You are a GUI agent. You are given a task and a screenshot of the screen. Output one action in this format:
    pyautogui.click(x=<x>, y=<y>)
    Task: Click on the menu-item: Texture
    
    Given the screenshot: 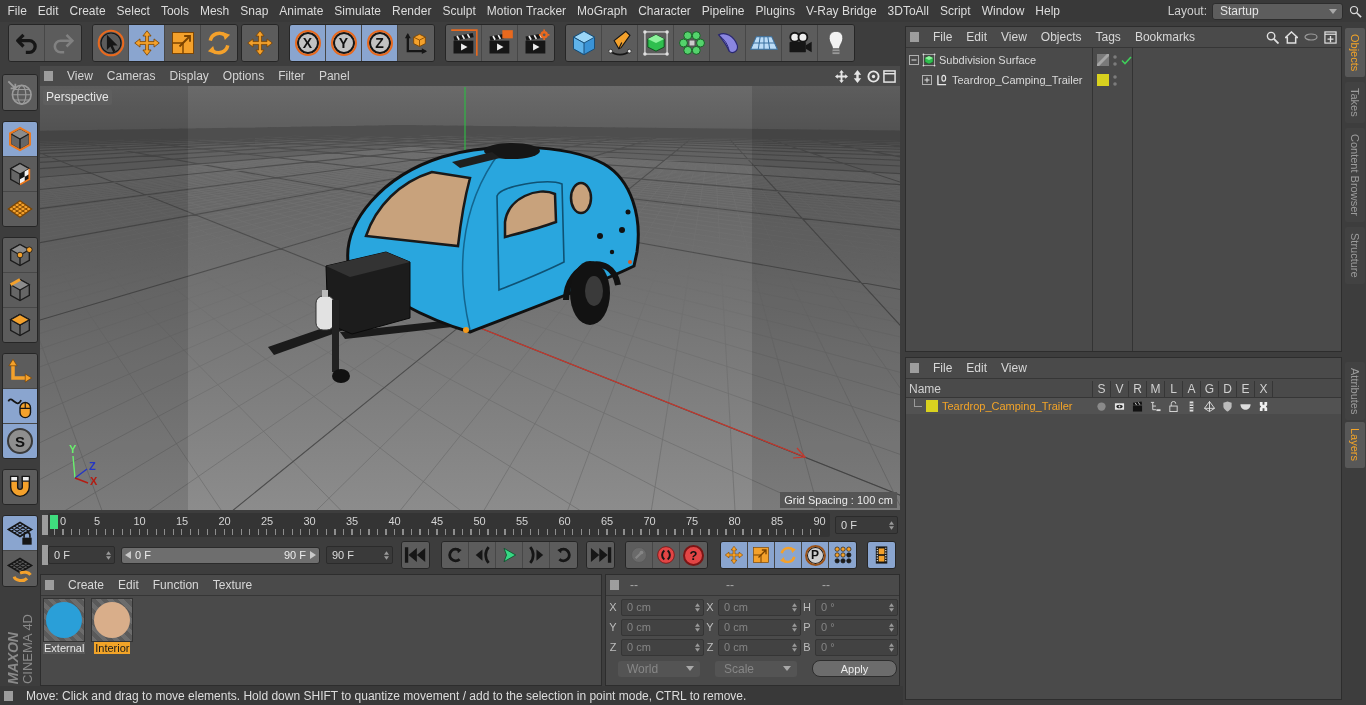 What is the action you would take?
    pyautogui.click(x=232, y=585)
    